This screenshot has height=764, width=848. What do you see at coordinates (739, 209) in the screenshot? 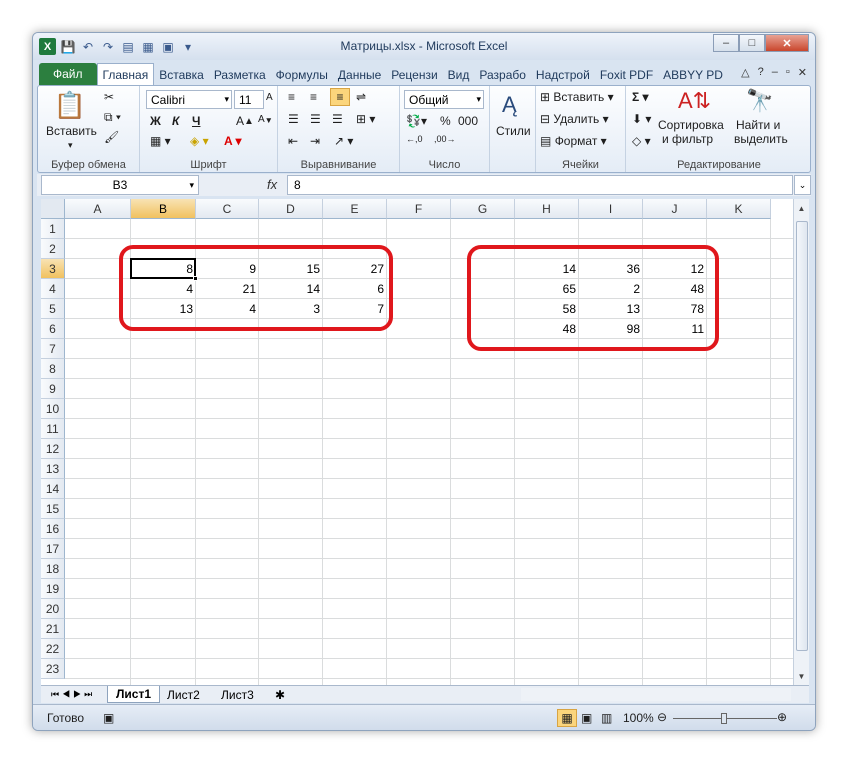
I see `column-header-k: K` at bounding box center [739, 209].